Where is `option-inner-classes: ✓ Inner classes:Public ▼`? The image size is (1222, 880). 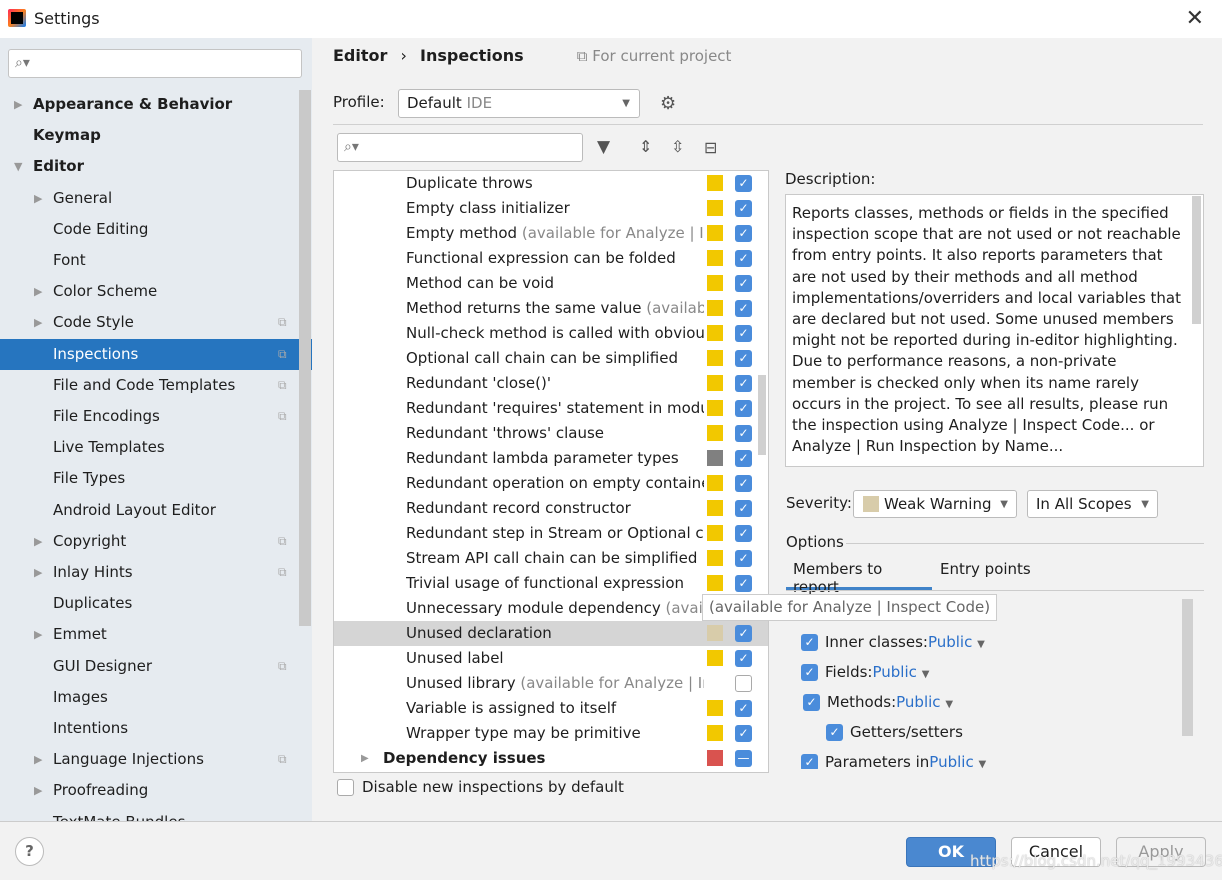 option-inner-classes: ✓ Inner classes:Public ▼ is located at coordinates (951, 644).